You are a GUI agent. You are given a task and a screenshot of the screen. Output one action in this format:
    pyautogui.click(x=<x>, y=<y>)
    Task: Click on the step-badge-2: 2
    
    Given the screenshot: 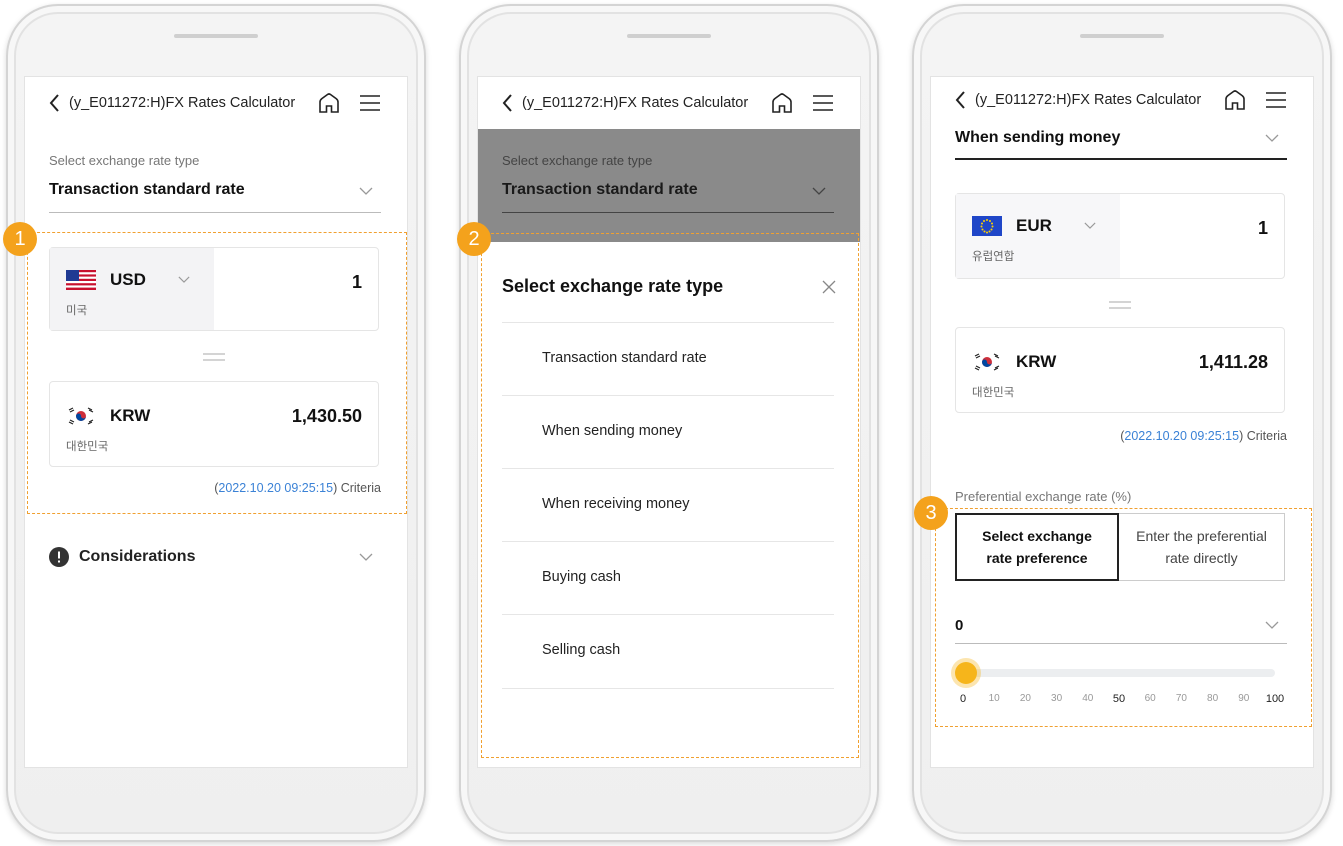 What is the action you would take?
    pyautogui.click(x=474, y=239)
    